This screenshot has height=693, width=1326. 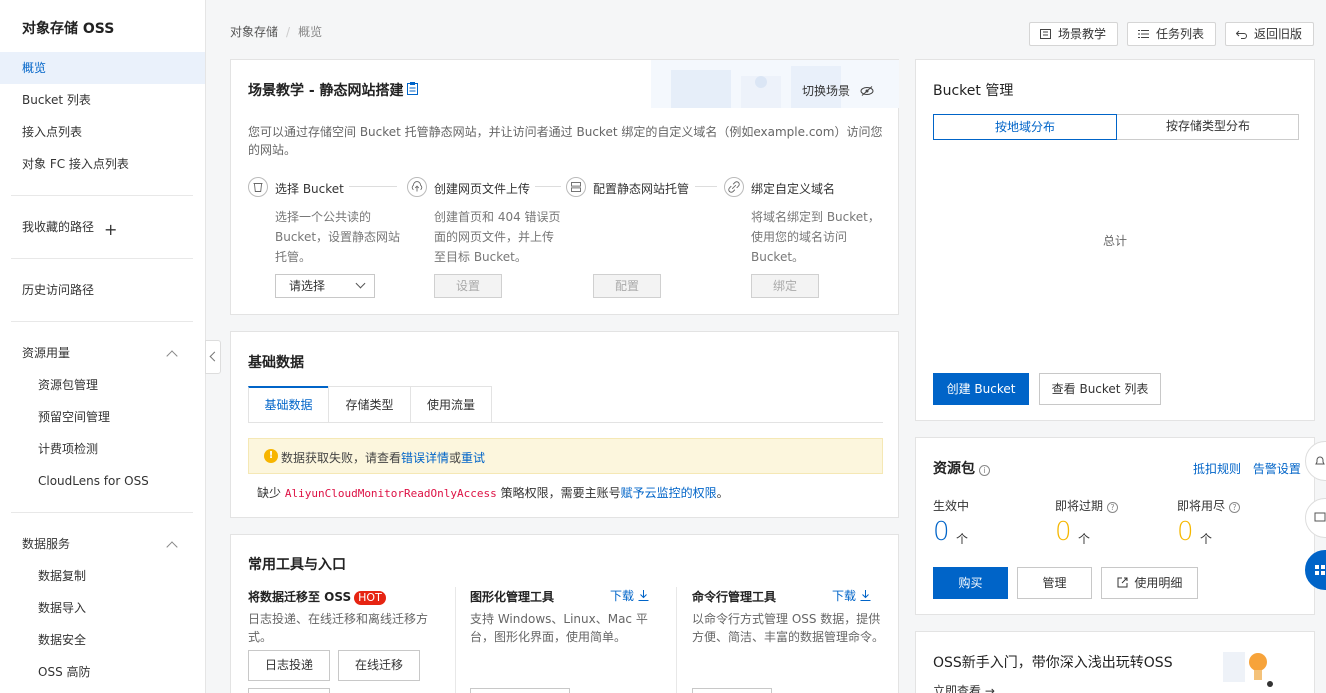 I want to click on switch-scene-label: 切换场景, so click(x=826, y=91).